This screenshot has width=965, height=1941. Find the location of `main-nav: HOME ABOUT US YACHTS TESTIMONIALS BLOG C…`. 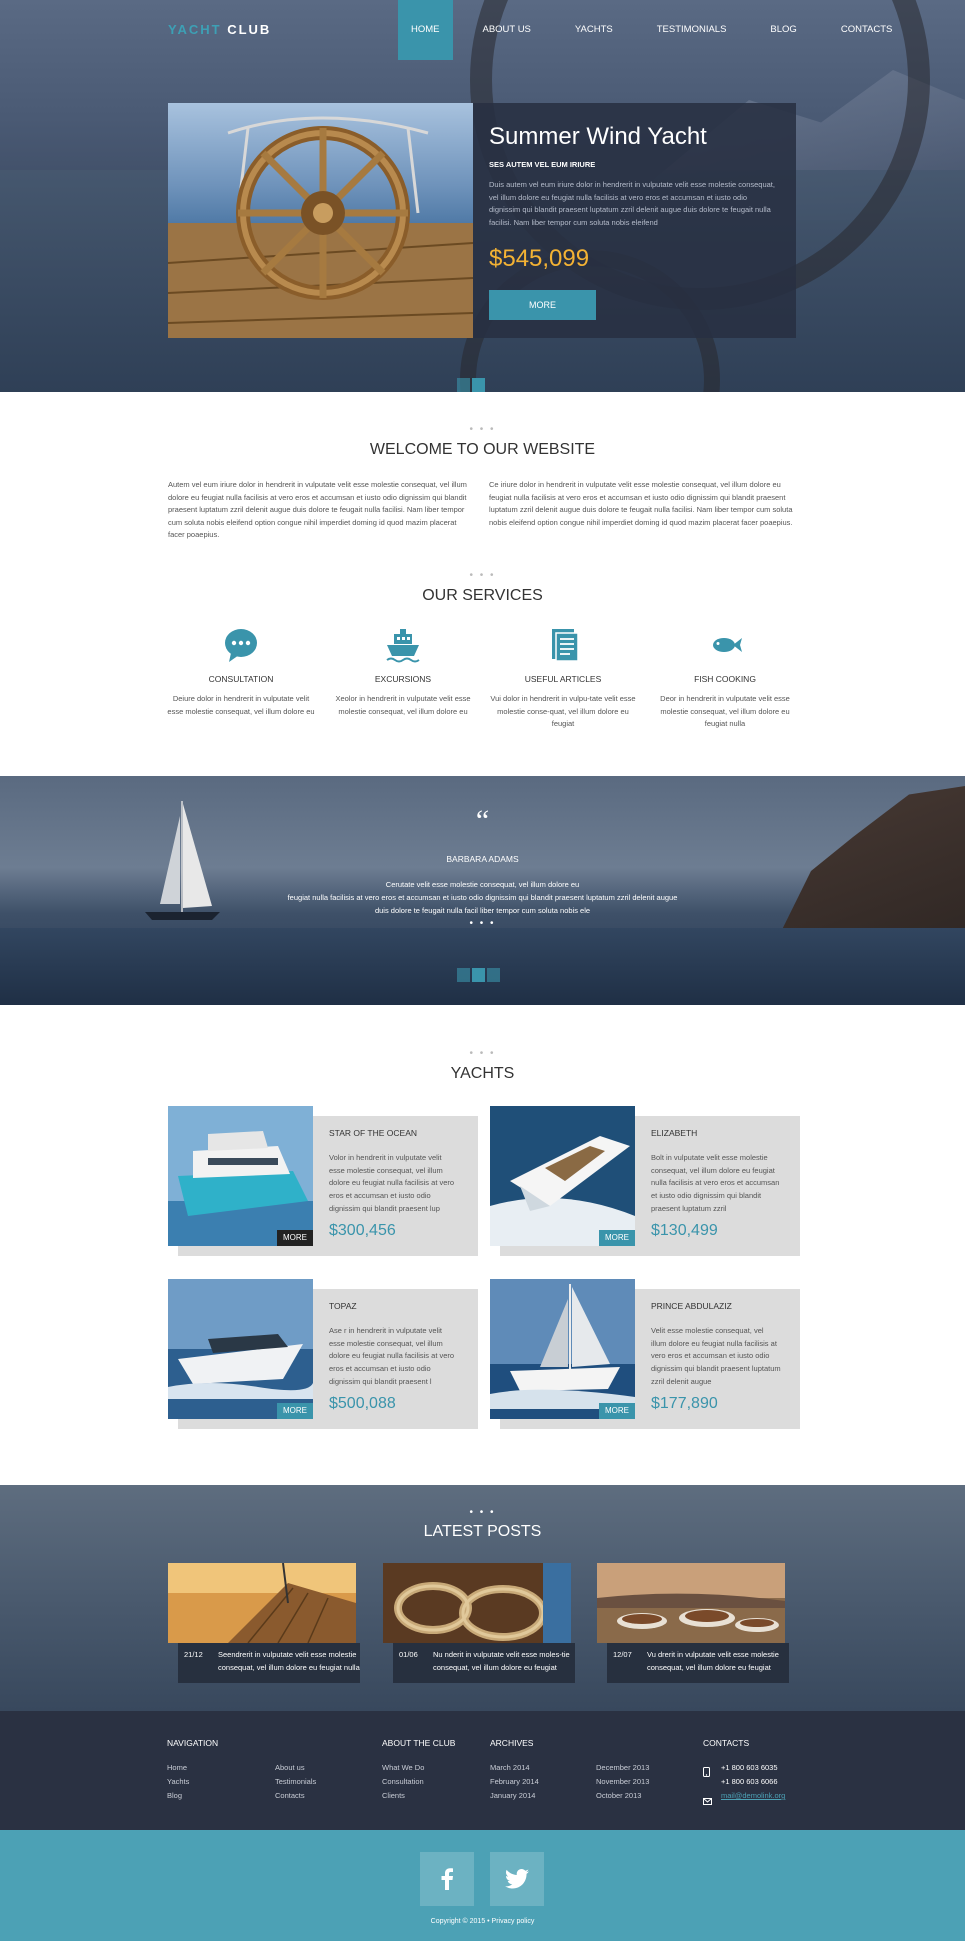

main-nav: HOME ABOUT US YACHTS TESTIMONIALS BLOG C… is located at coordinates (660, 30).